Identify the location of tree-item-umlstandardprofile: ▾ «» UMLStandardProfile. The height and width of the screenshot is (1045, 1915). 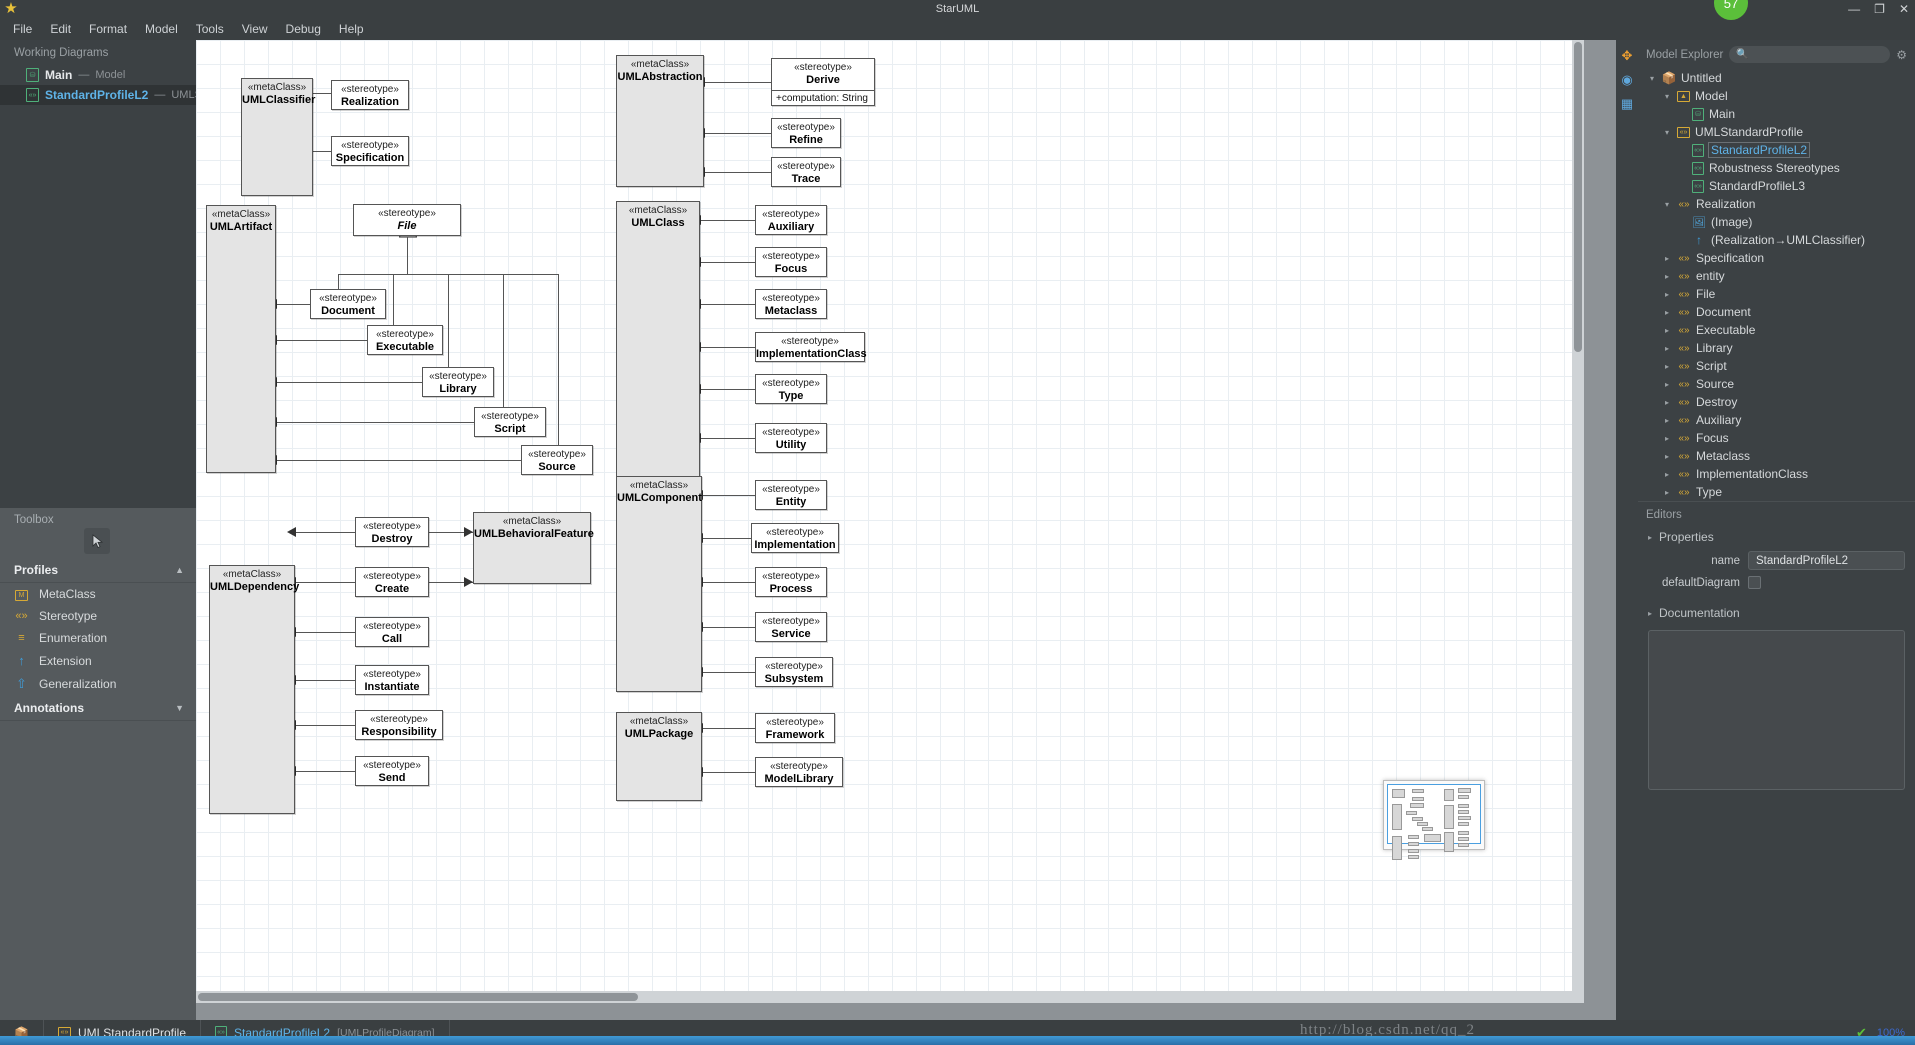
(1778, 132).